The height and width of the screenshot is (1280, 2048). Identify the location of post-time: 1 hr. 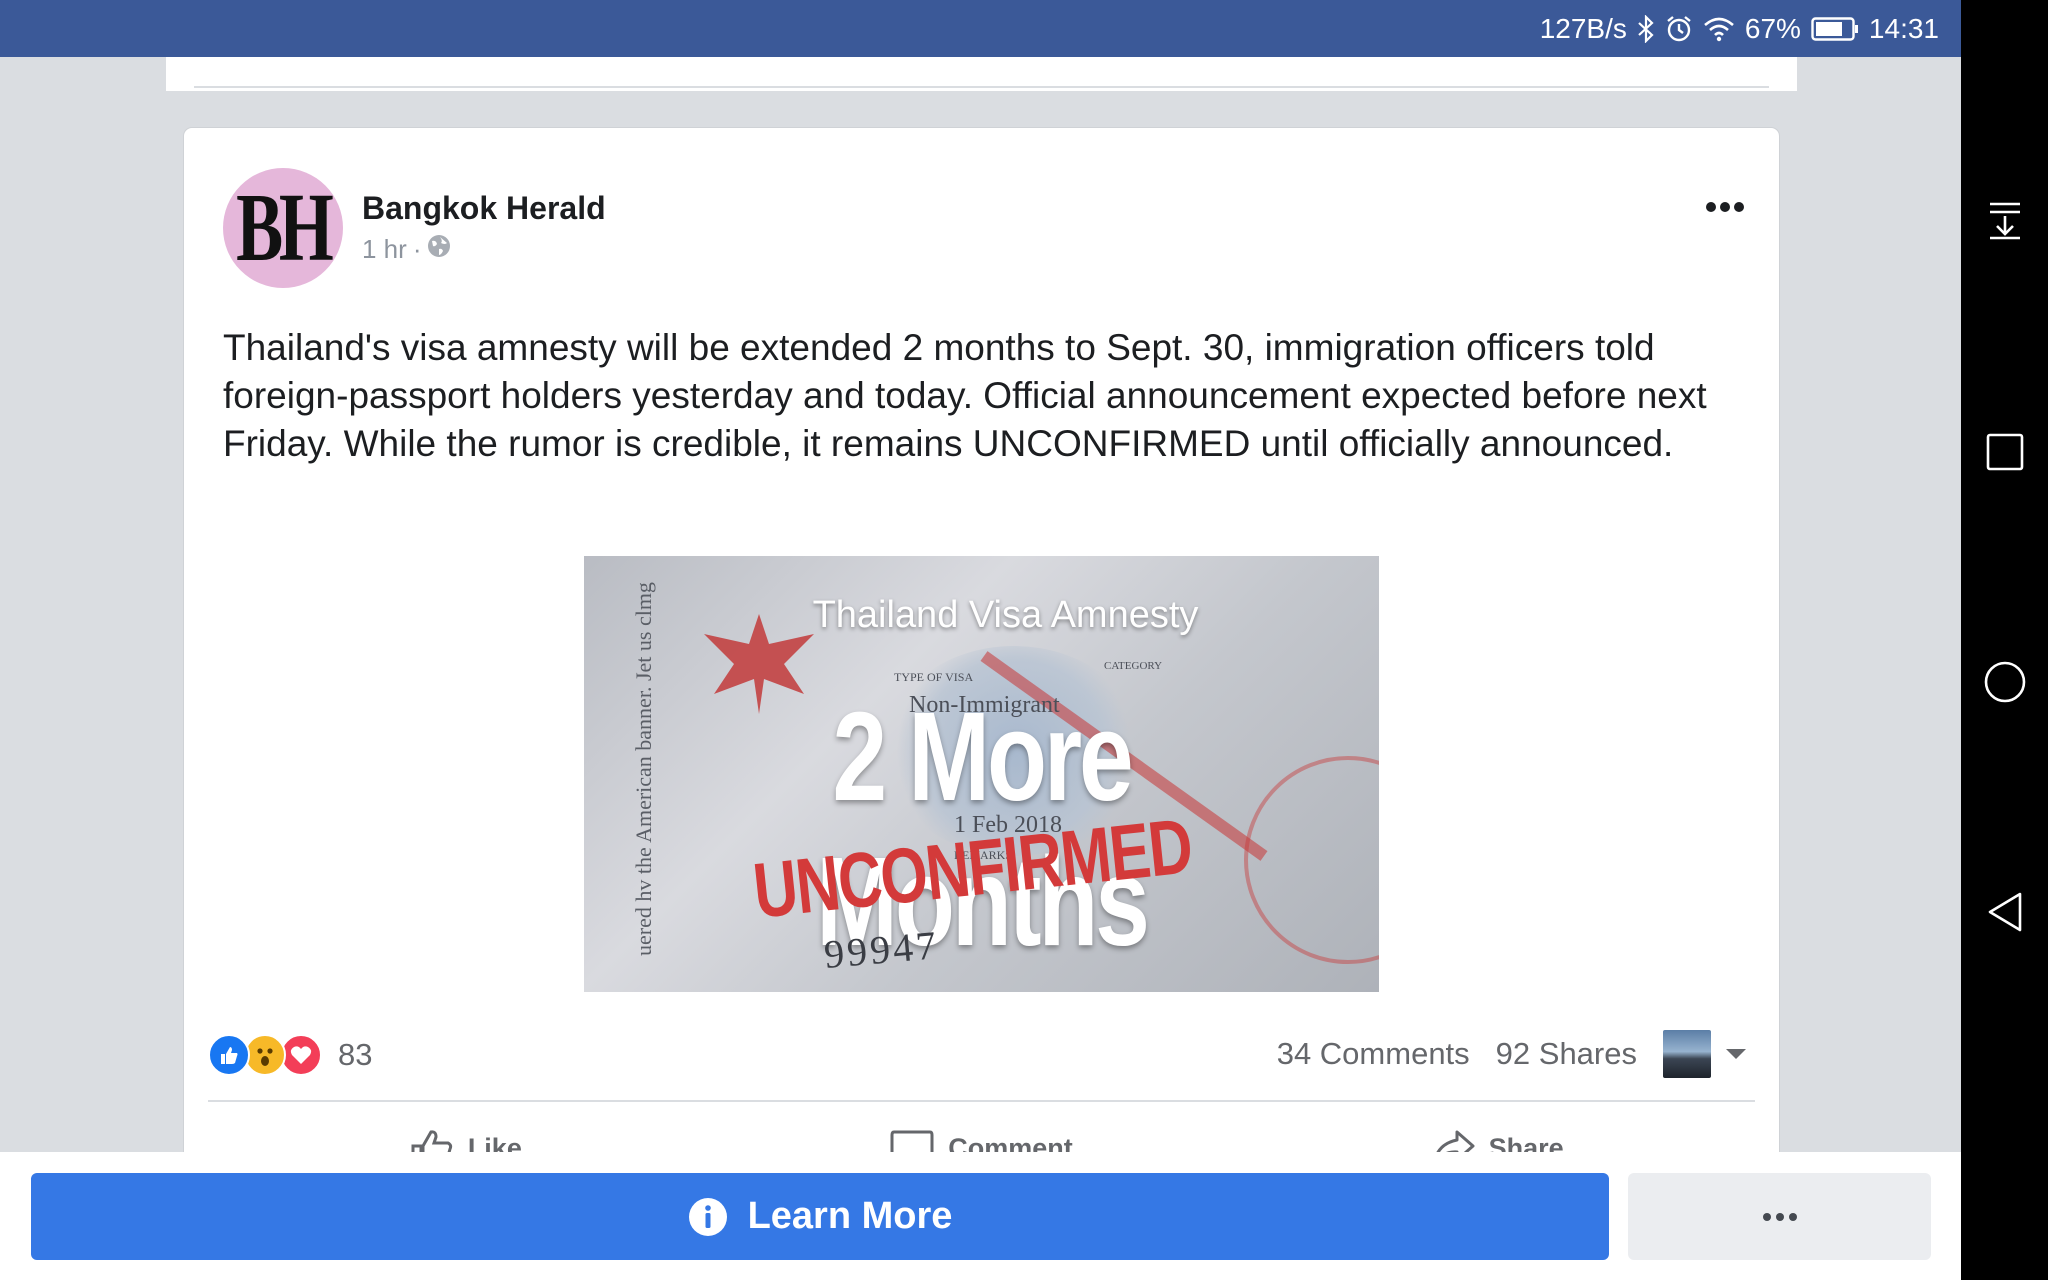
(384, 249).